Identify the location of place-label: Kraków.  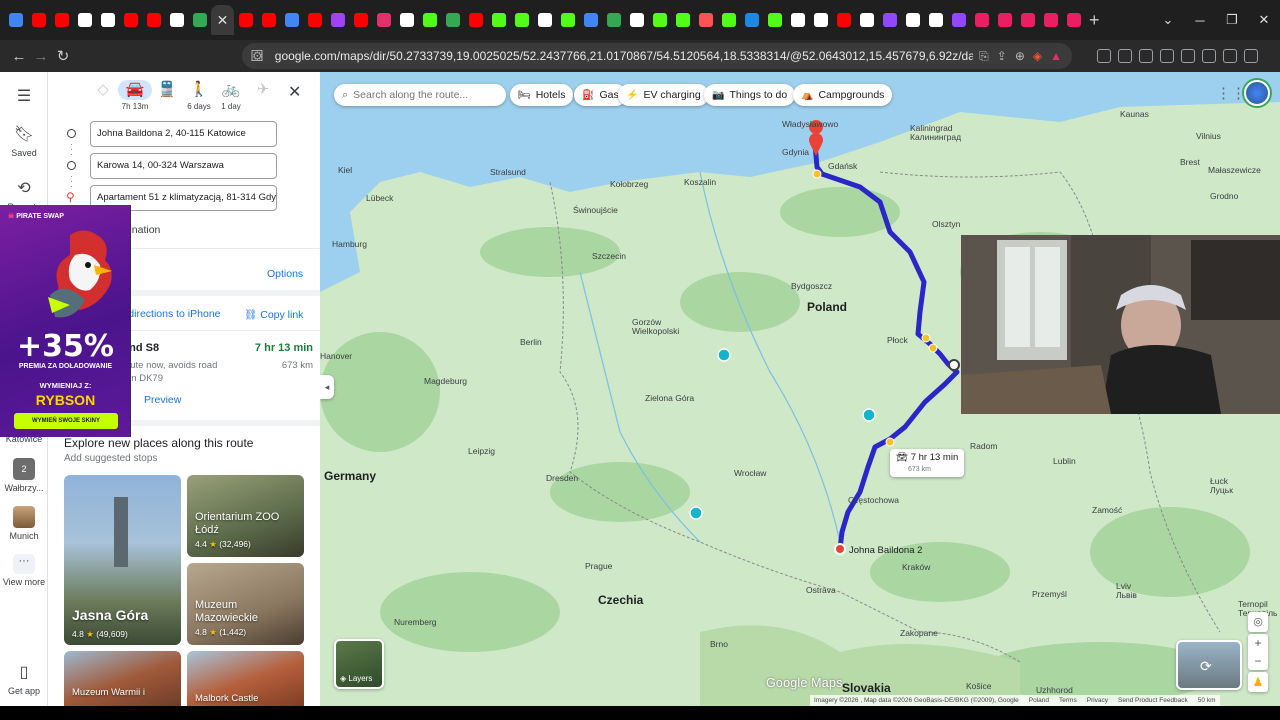
(916, 567).